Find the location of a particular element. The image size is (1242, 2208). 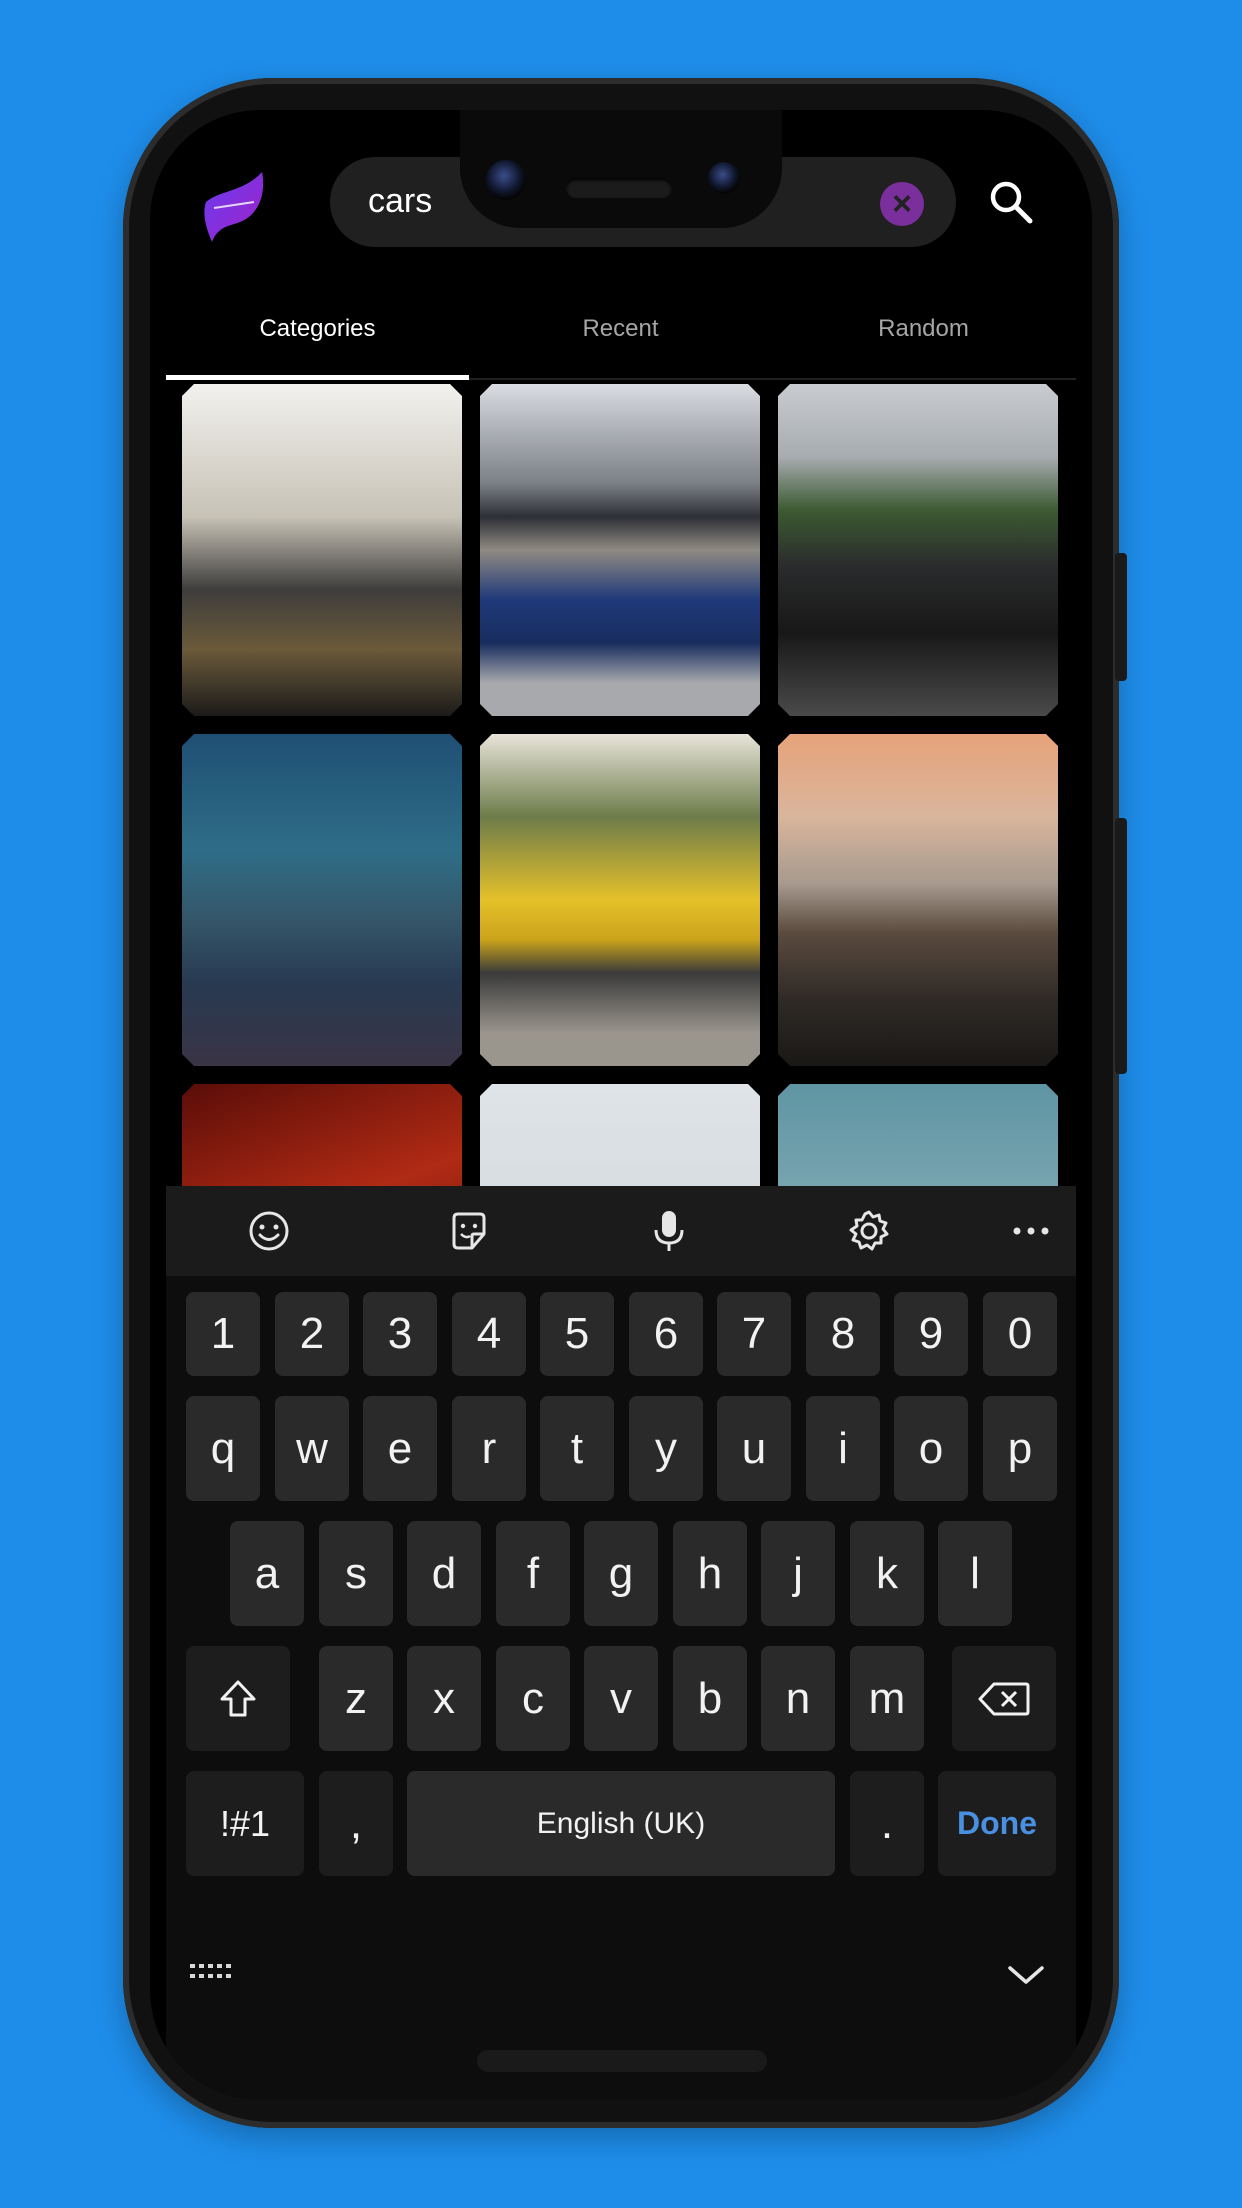

shift-key is located at coordinates (238, 1698).